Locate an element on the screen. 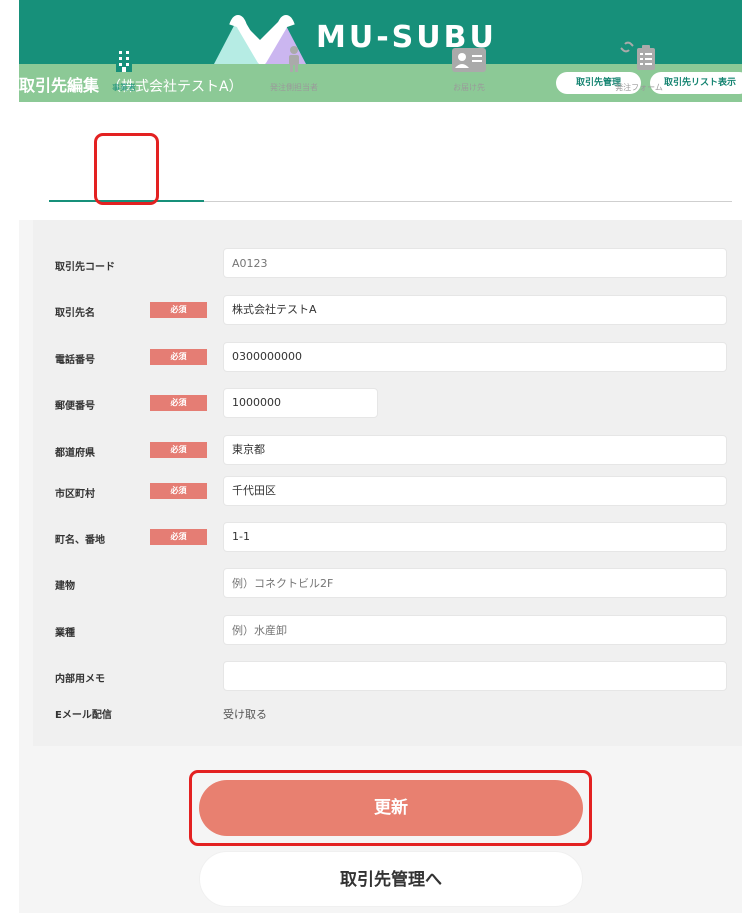  building-icon is located at coordinates (124, 60).